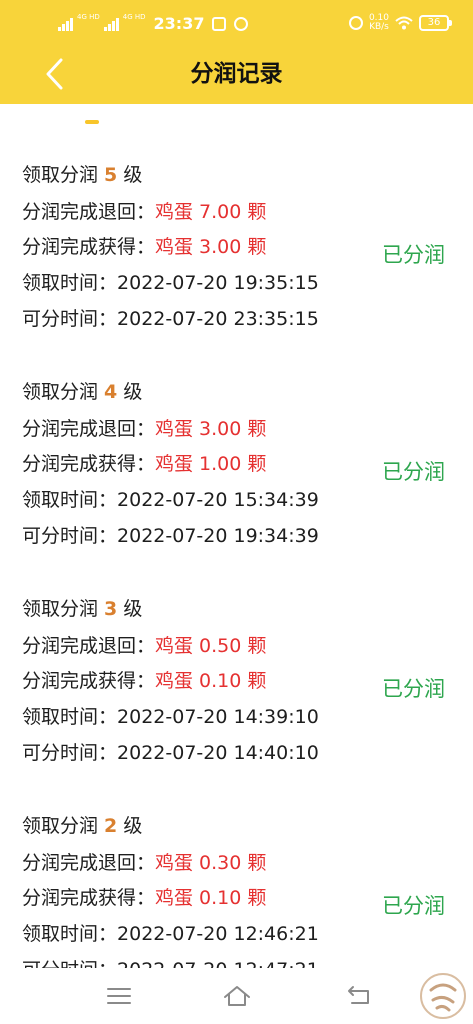 This screenshot has height=1024, width=473. What do you see at coordinates (179, 23) in the screenshot?
I see `status-time: 23:37` at bounding box center [179, 23].